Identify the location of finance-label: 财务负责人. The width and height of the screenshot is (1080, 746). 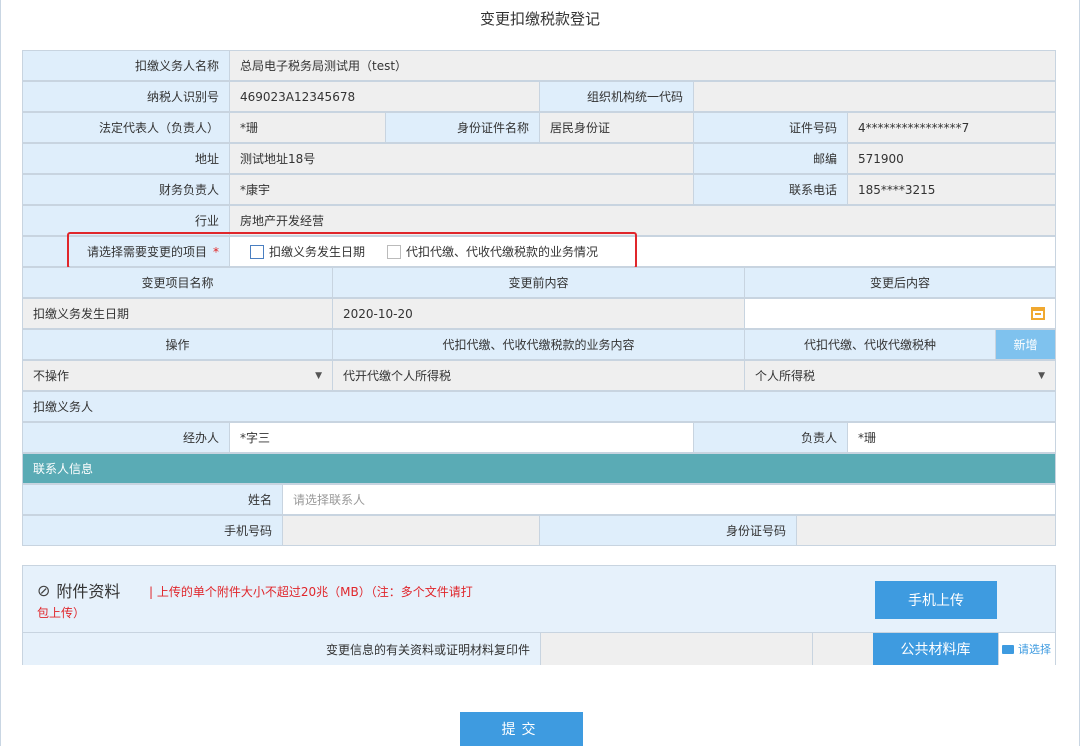
(126, 189).